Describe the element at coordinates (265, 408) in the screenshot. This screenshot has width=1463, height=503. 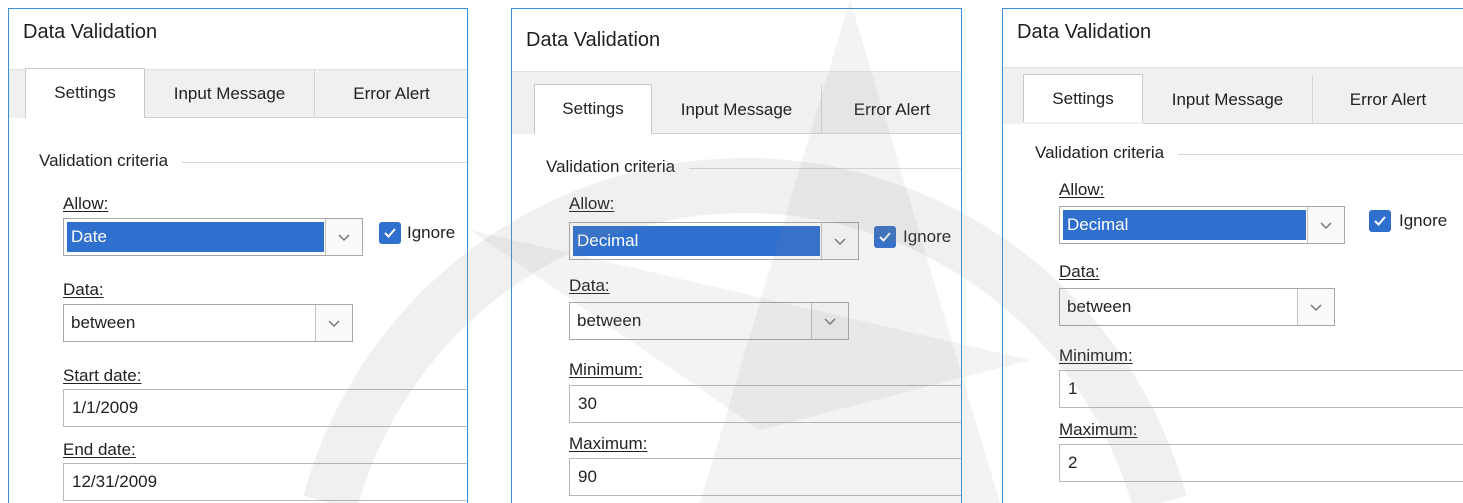
I see `start-date-input: 1/1/2009` at that location.